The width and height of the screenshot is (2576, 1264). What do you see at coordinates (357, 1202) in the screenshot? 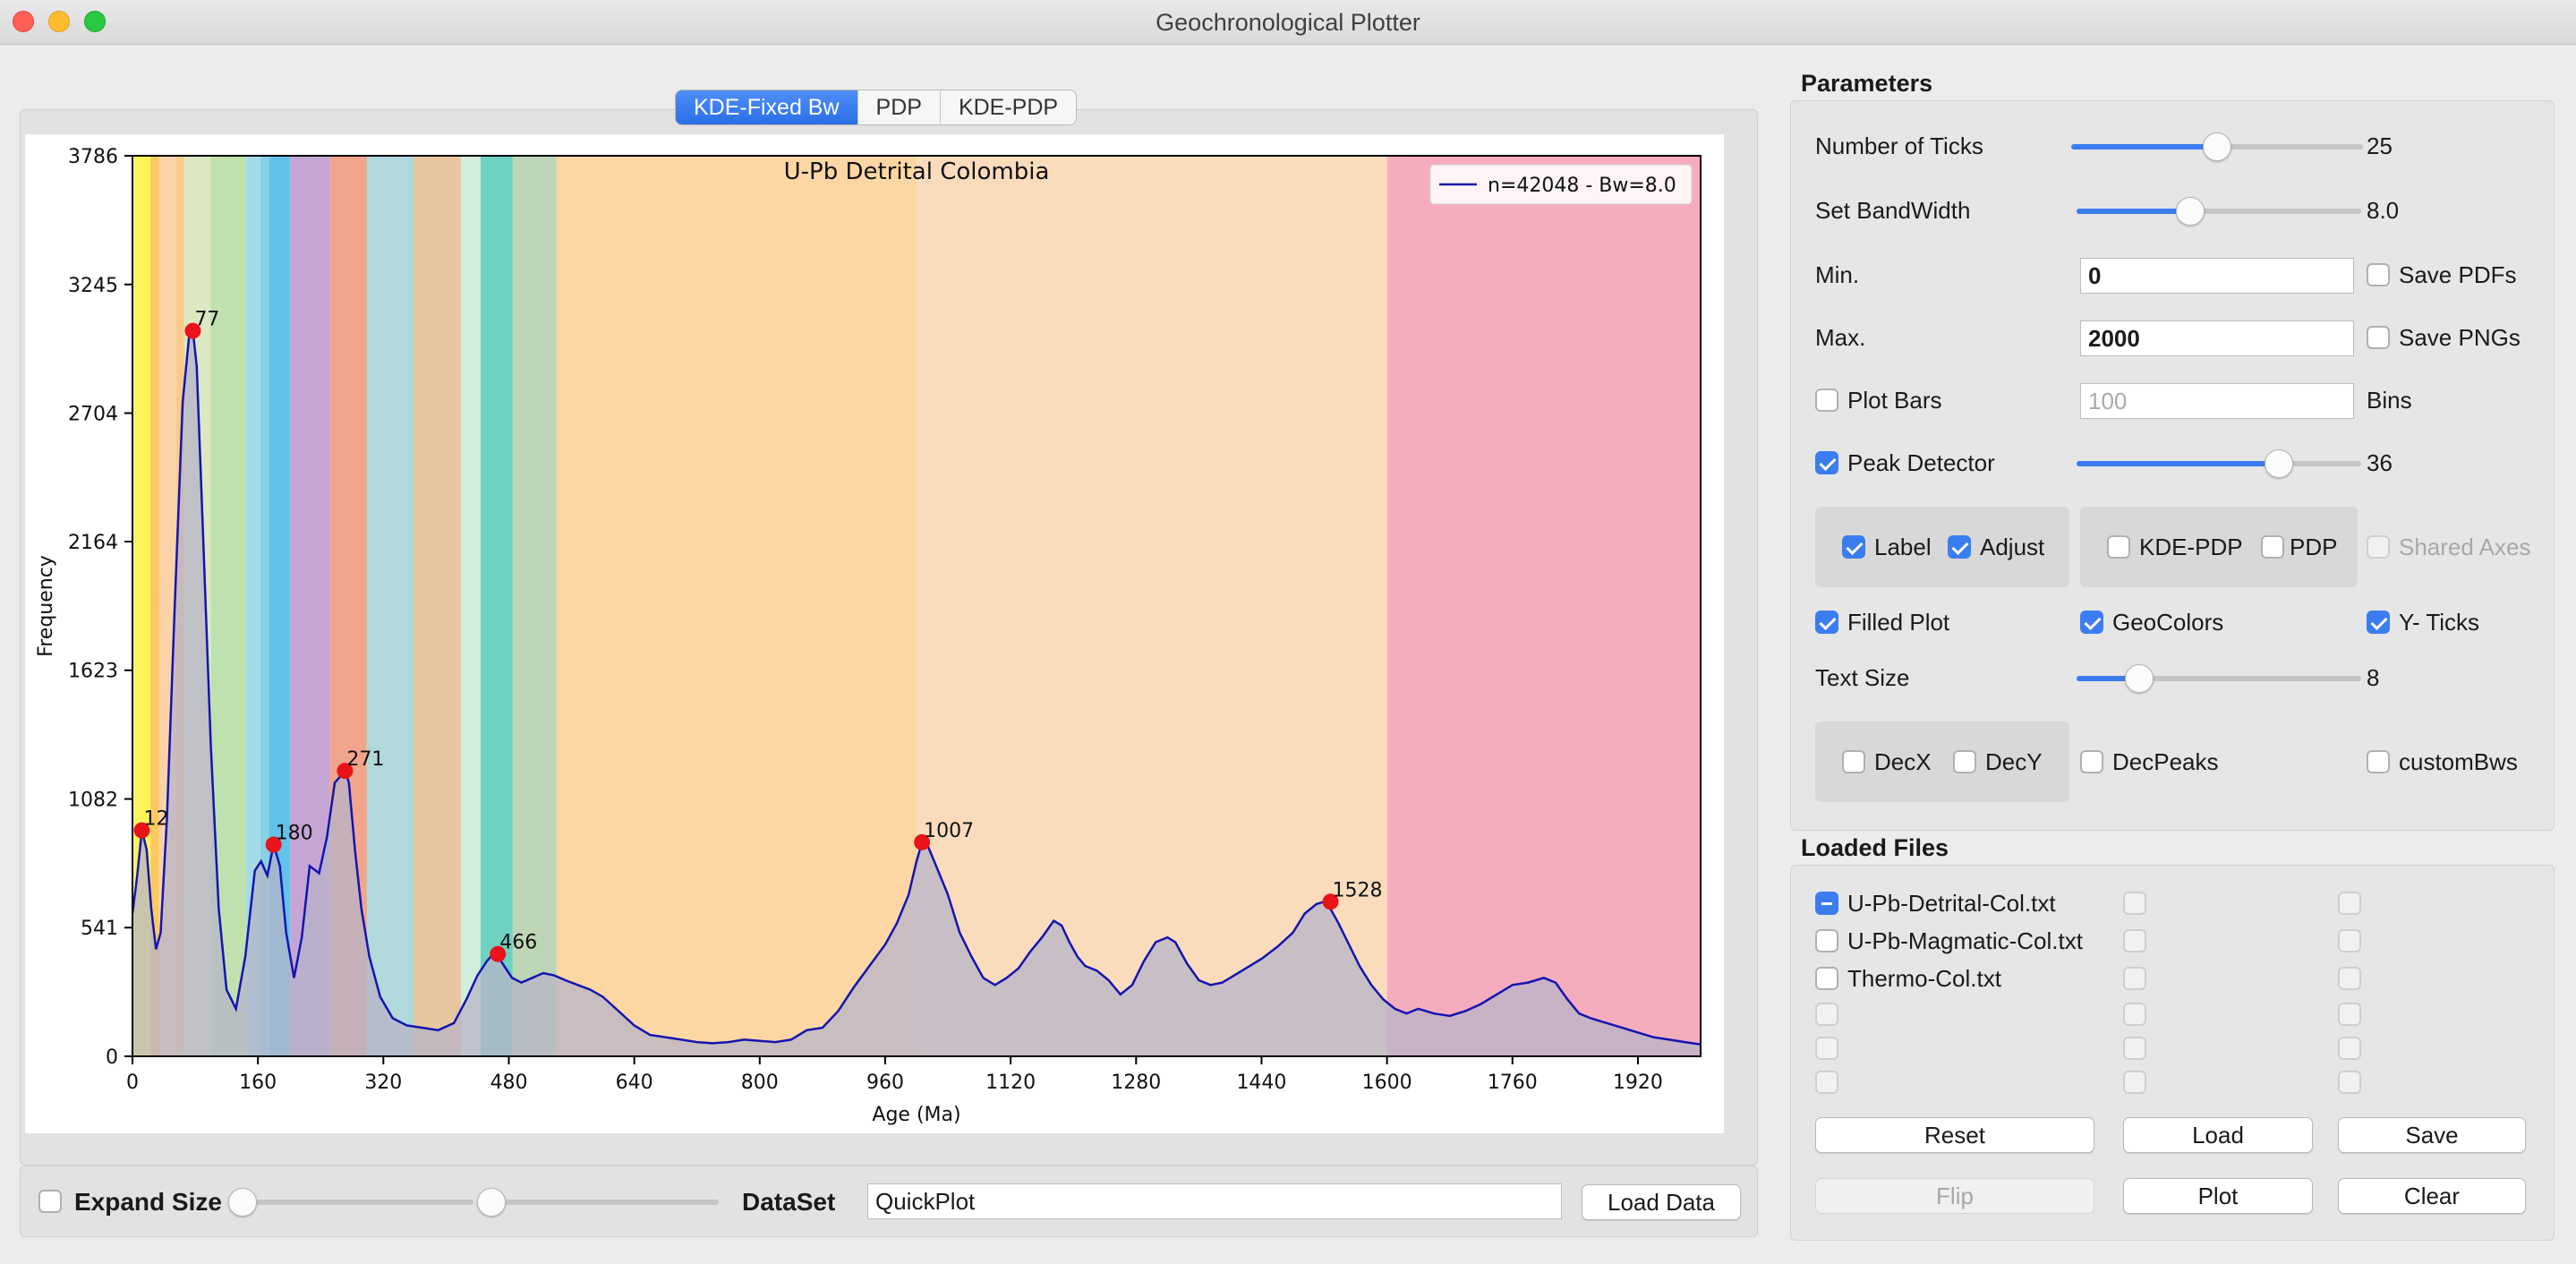
I see `expand-width-slider` at bounding box center [357, 1202].